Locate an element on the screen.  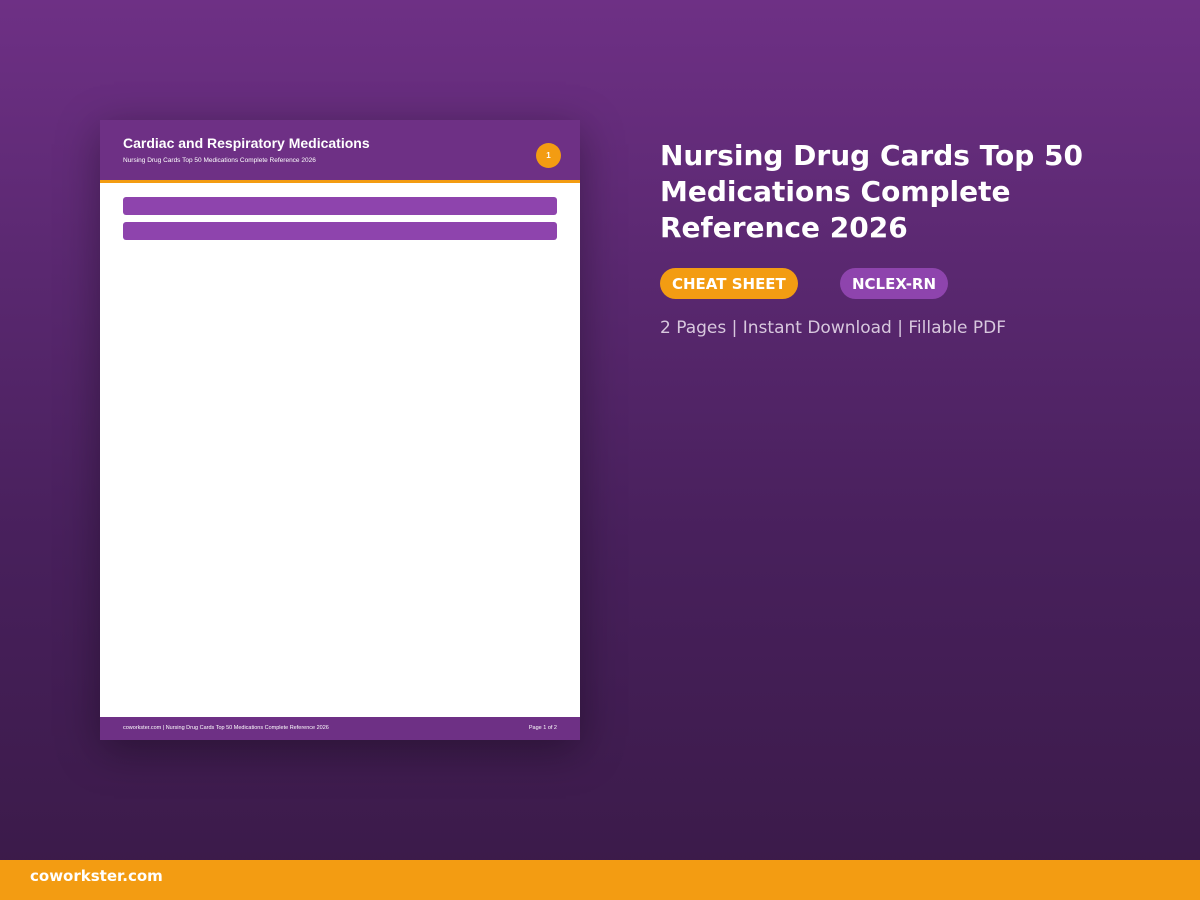
brand-footer-bar: coworkster.com is located at coordinates (600, 880).